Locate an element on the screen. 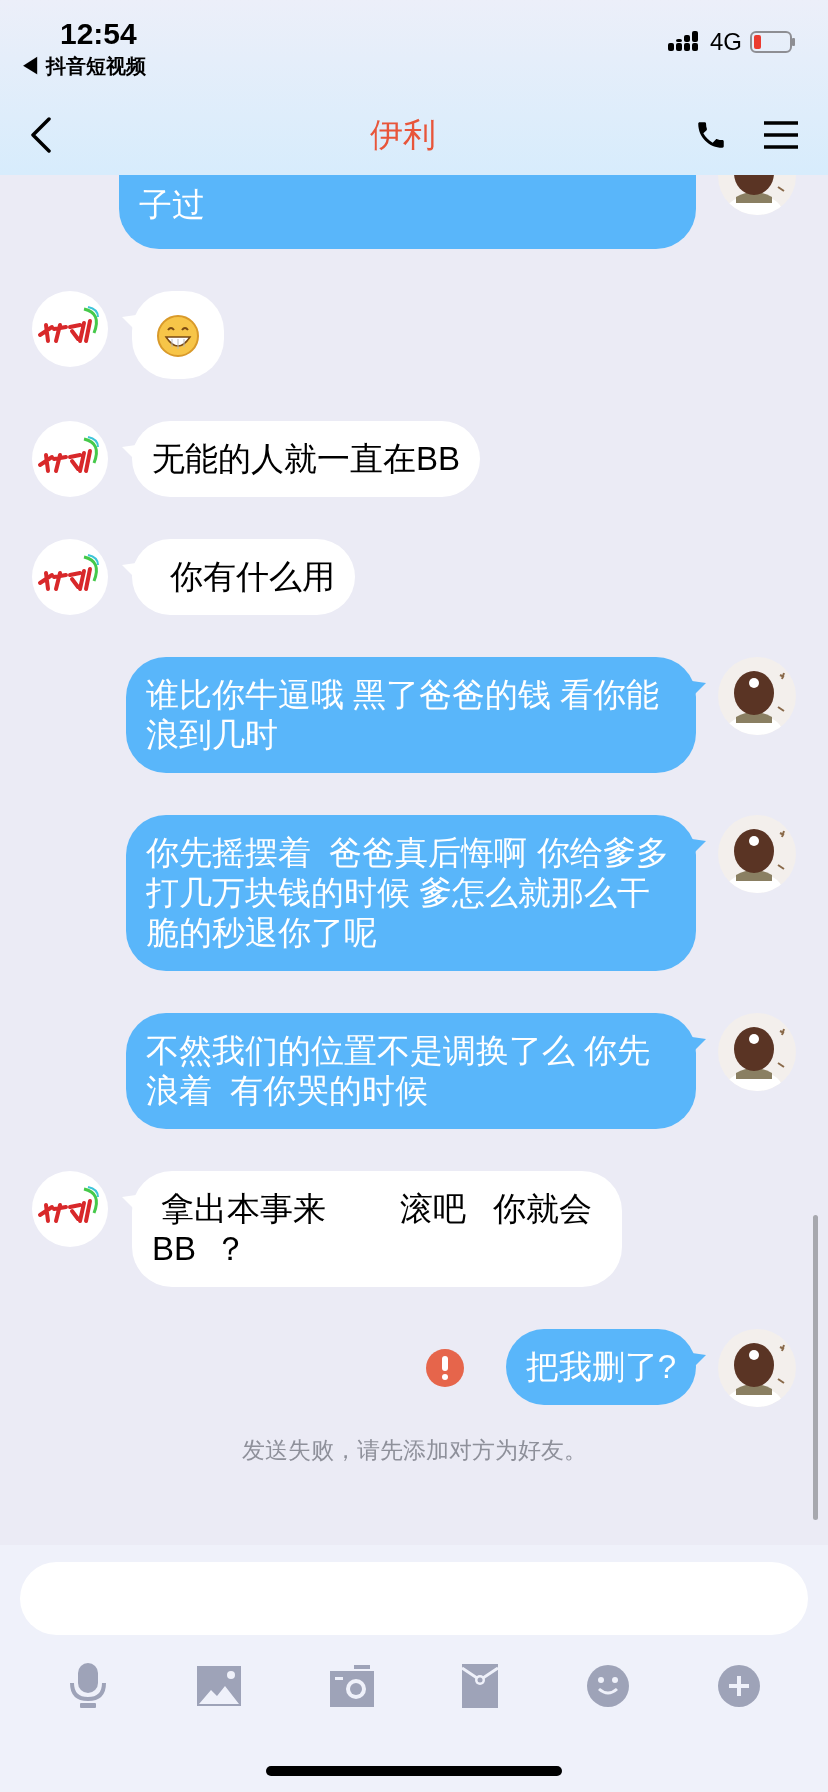 This screenshot has width=828, height=1792. send-failed-icon is located at coordinates (444, 1368).